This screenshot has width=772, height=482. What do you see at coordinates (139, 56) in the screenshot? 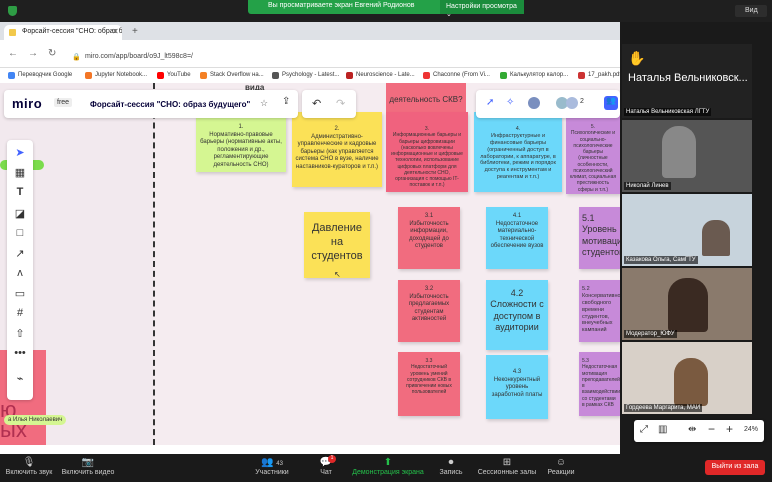
I see `url-field: miro.com/app/board/o9J_lt598c8=/` at bounding box center [139, 56].